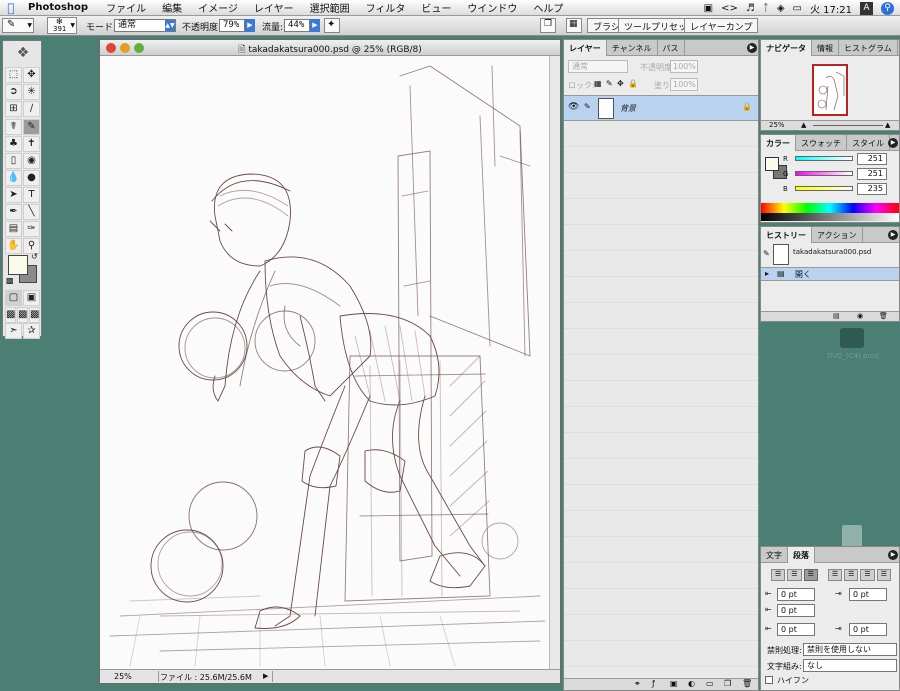 Image resolution: width=900 pixels, height=691 pixels. Describe the element at coordinates (786, 235) in the screenshot. I see `tab-history: ヒストリー` at that location.